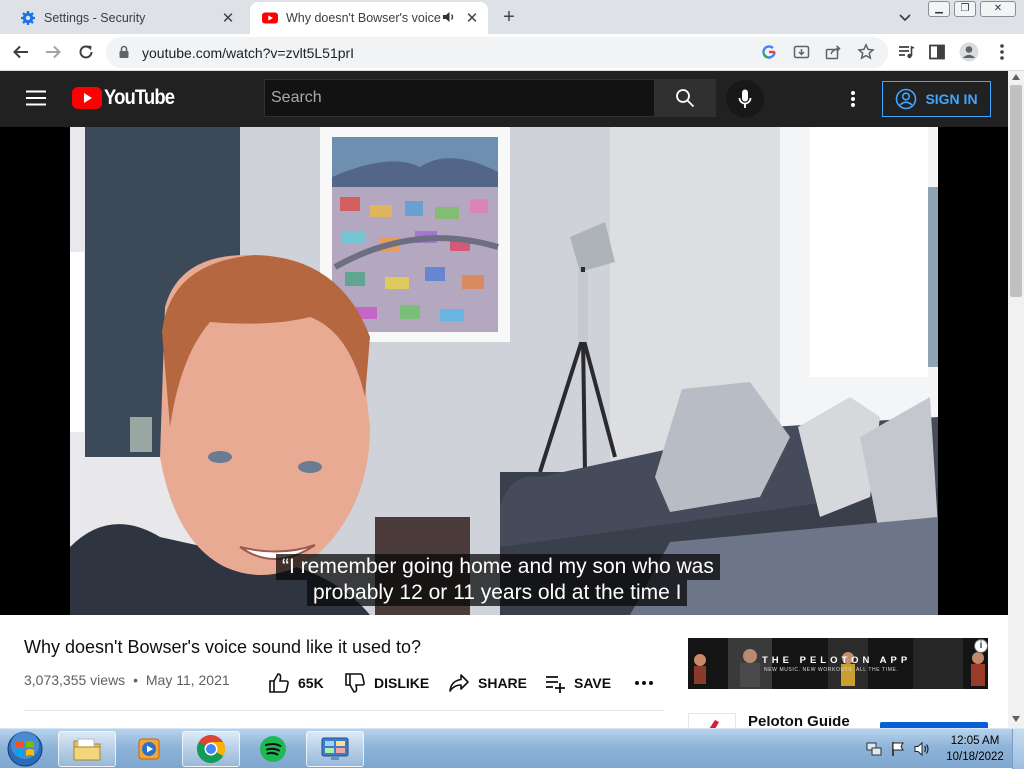 The width and height of the screenshot is (1024, 769). I want to click on bookmark-star-icon, so click(866, 52).